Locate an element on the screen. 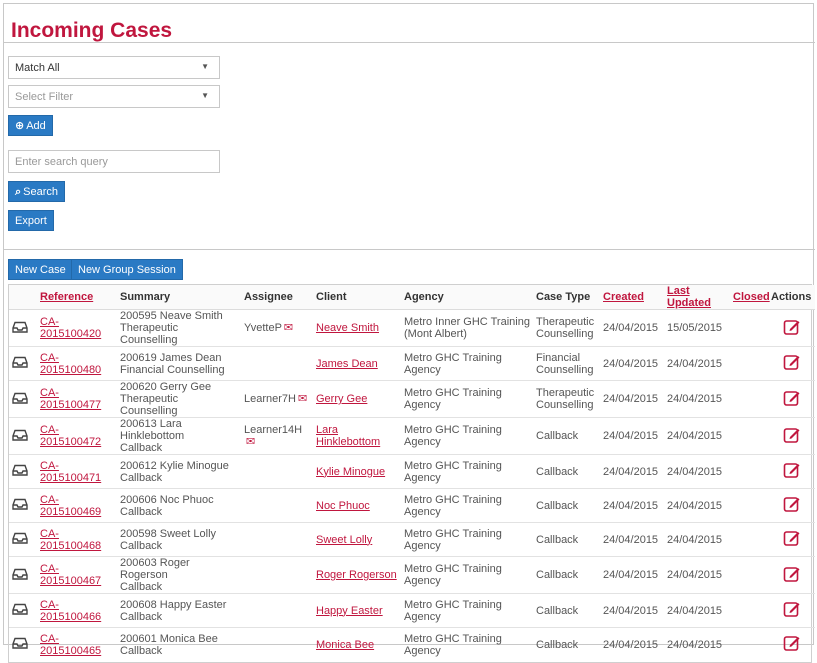 The image size is (817, 663). col-last-updated: Last Updated is located at coordinates (697, 297).